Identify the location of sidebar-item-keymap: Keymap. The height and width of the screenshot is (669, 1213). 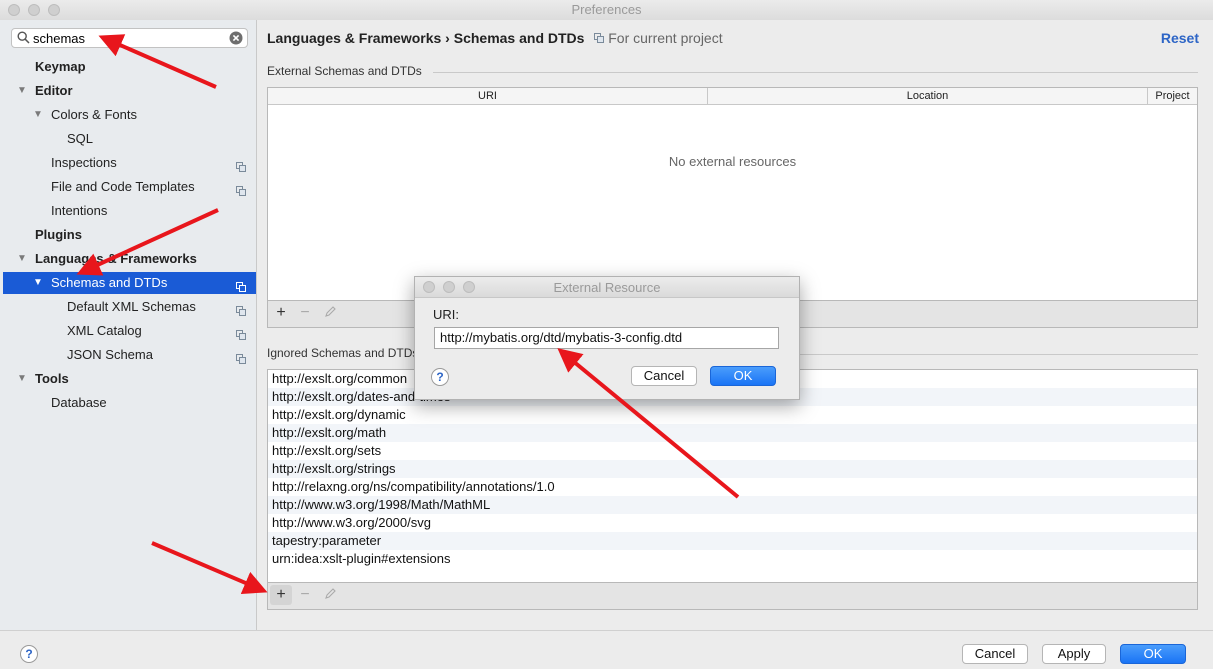
(129, 67).